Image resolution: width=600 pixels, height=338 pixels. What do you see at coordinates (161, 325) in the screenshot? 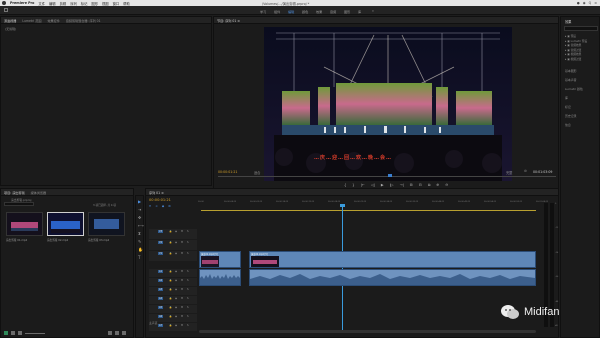
I see `track-target-A7: A7` at bounding box center [161, 325].